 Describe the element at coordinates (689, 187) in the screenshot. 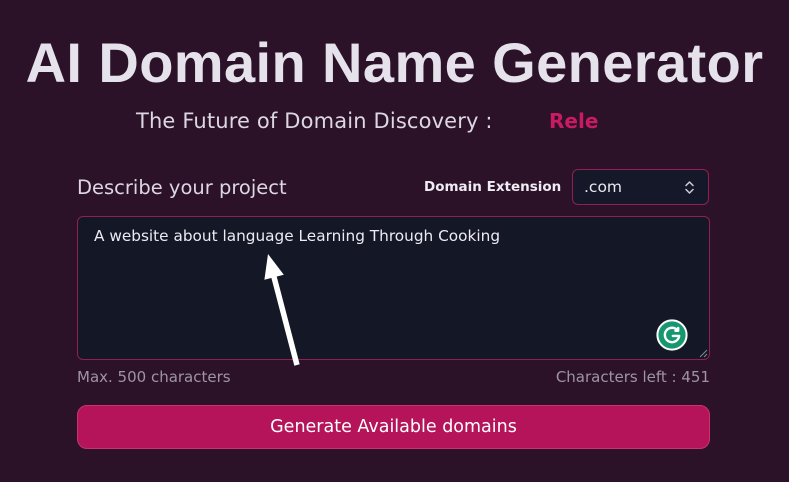

I see `chevron-up-down-icon` at that location.